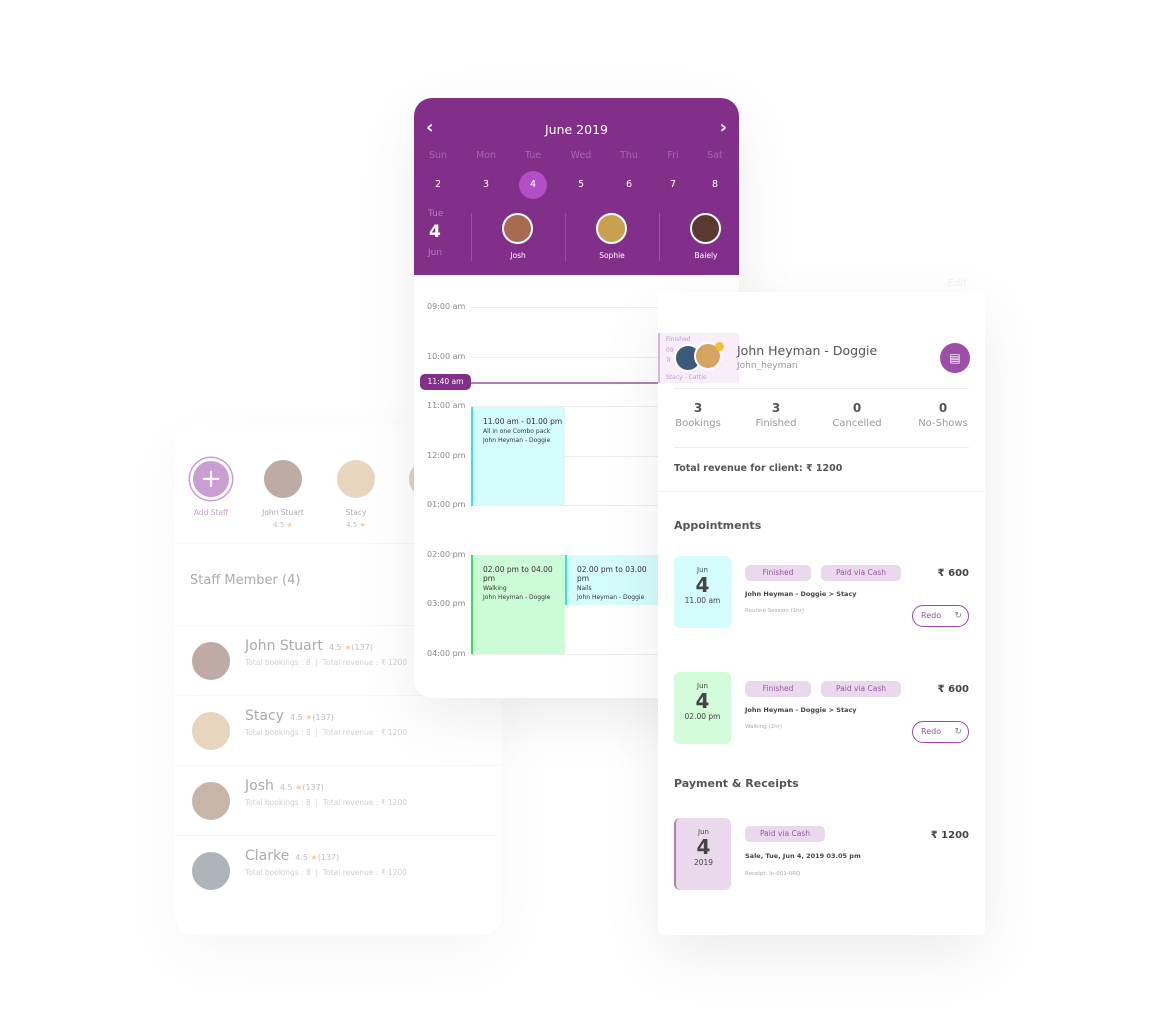 This screenshot has width=1160, height=1032. What do you see at coordinates (702, 854) in the screenshot?
I see `receipt-date: Jun 4 2019` at bounding box center [702, 854].